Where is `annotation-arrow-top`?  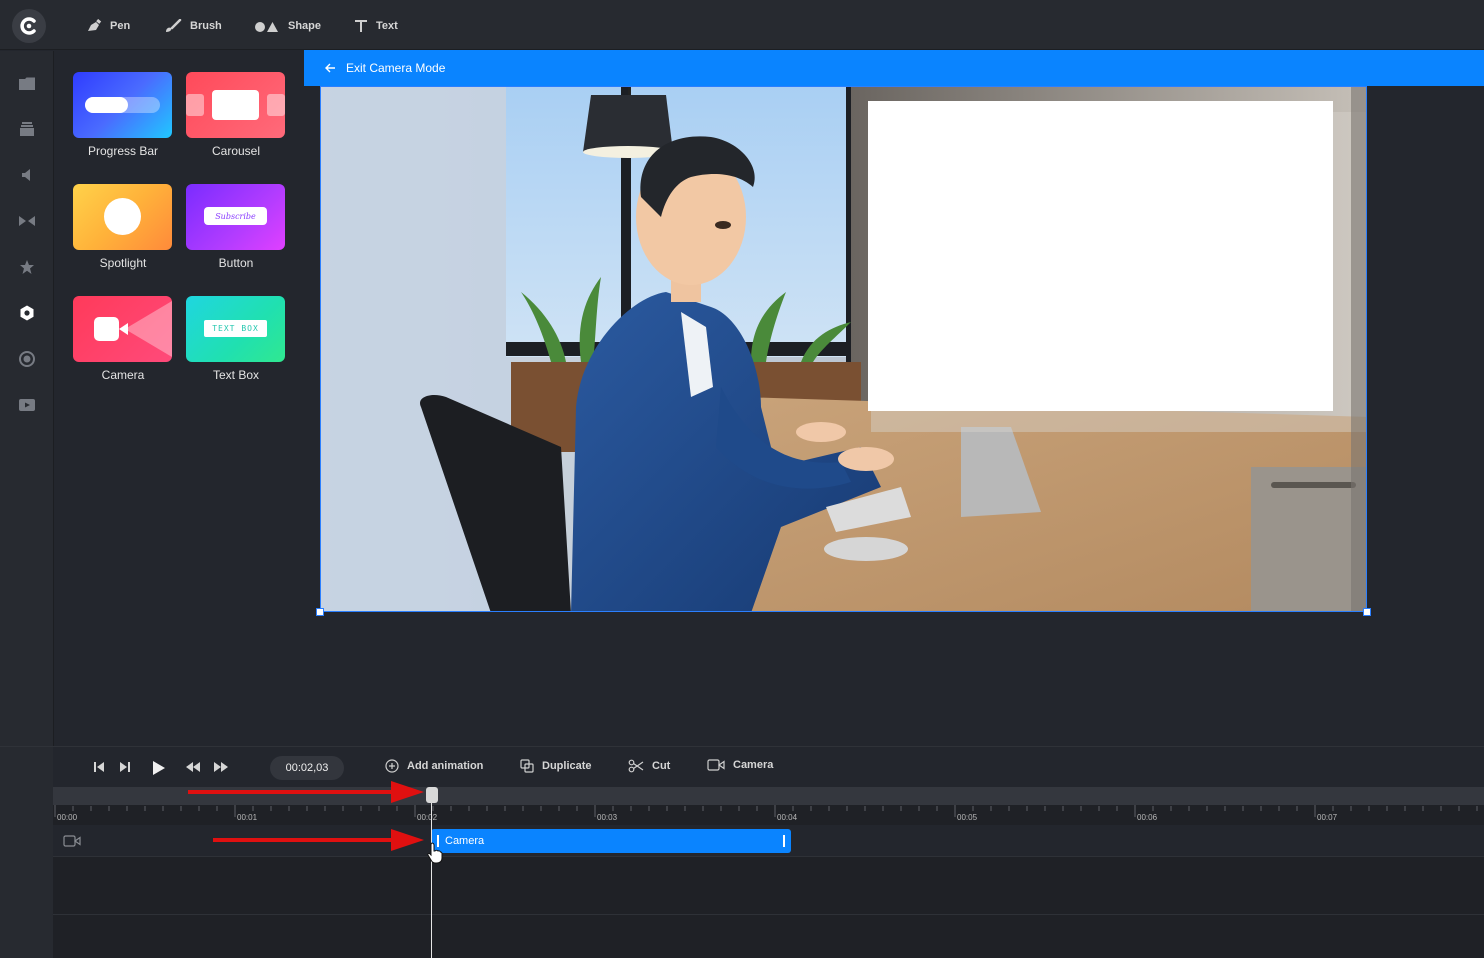 annotation-arrow-top is located at coordinates (306, 792).